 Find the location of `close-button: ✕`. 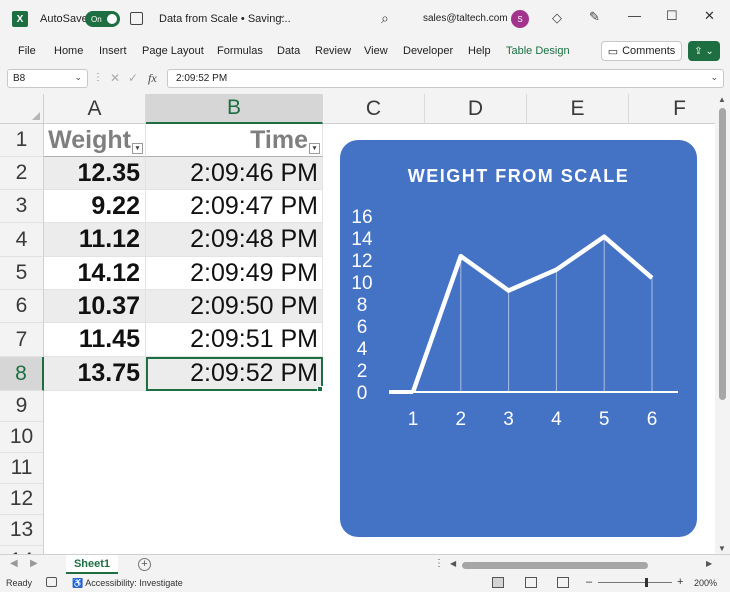

close-button: ✕ is located at coordinates (709, 16).